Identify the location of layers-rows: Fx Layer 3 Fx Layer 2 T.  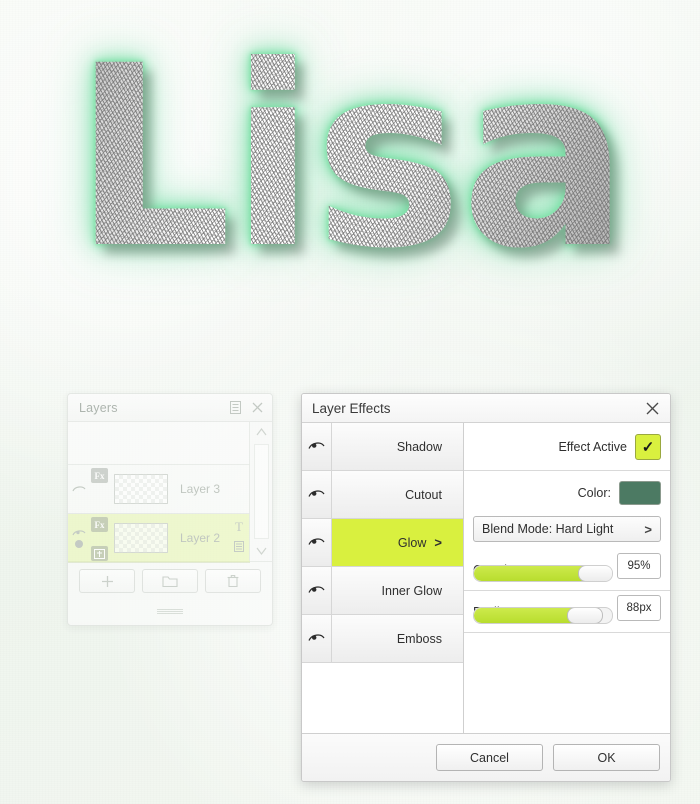
(159, 492).